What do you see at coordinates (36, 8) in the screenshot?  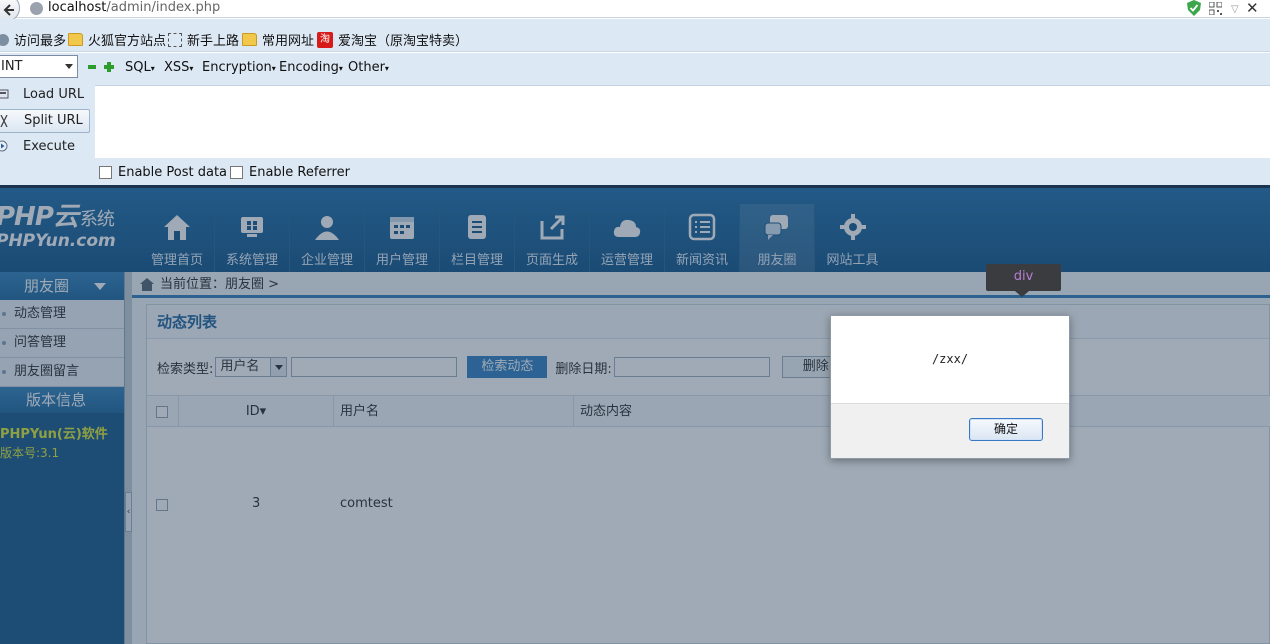 I see `globe-icon` at bounding box center [36, 8].